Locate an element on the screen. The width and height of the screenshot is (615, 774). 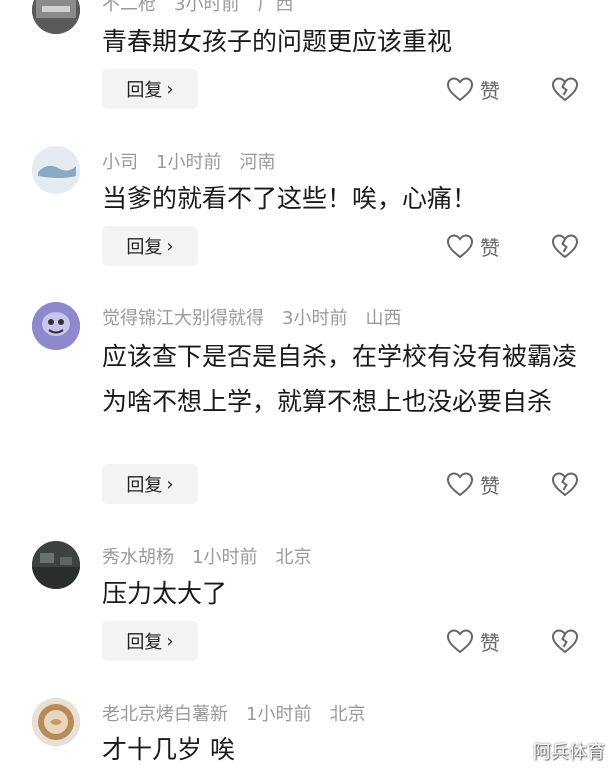
comment-text: 当爹的就看不了这些！唉，心痛！ is located at coordinates (290, 198).